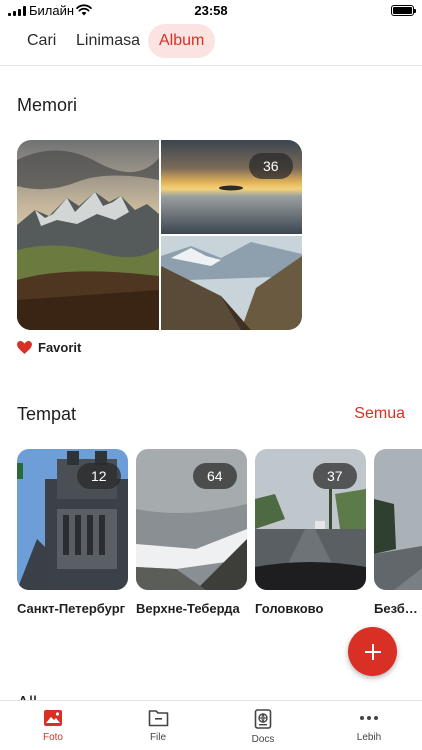 The width and height of the screenshot is (422, 750). I want to click on clock: 23:58, so click(211, 10).